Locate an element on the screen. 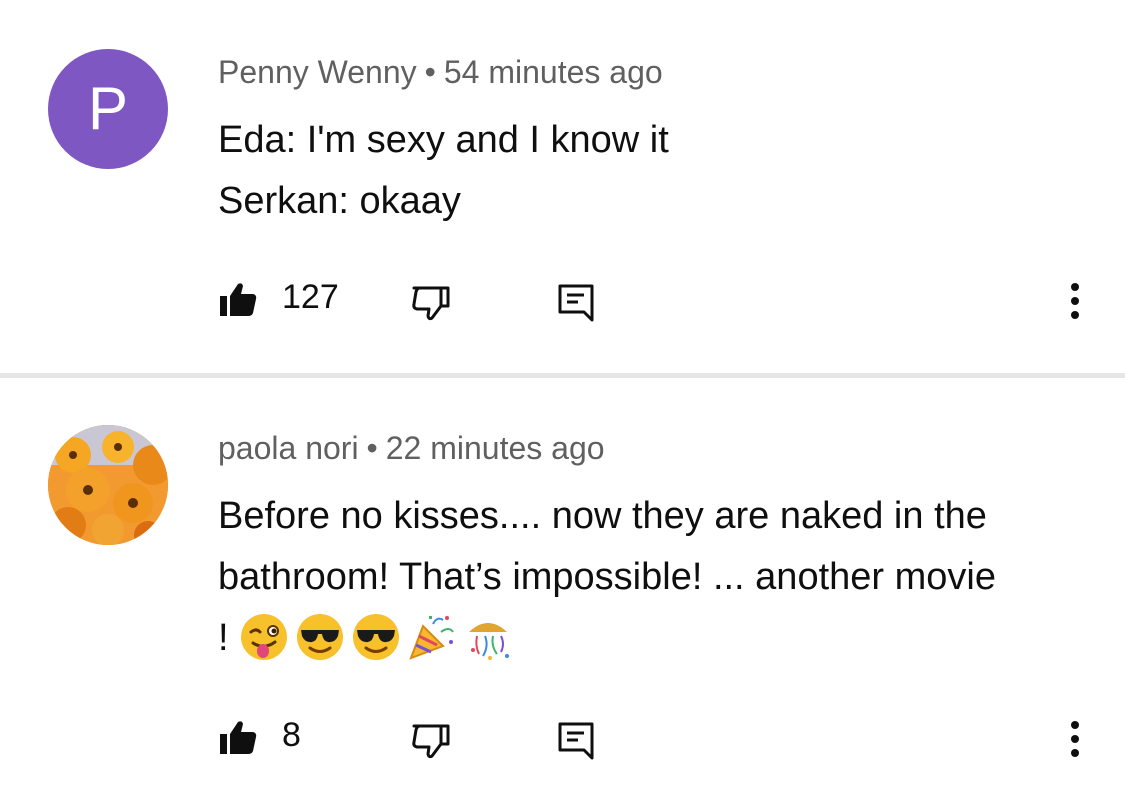 Image resolution: width=1125 pixels, height=804 pixels. orange-flowers-photo is located at coordinates (108, 485).